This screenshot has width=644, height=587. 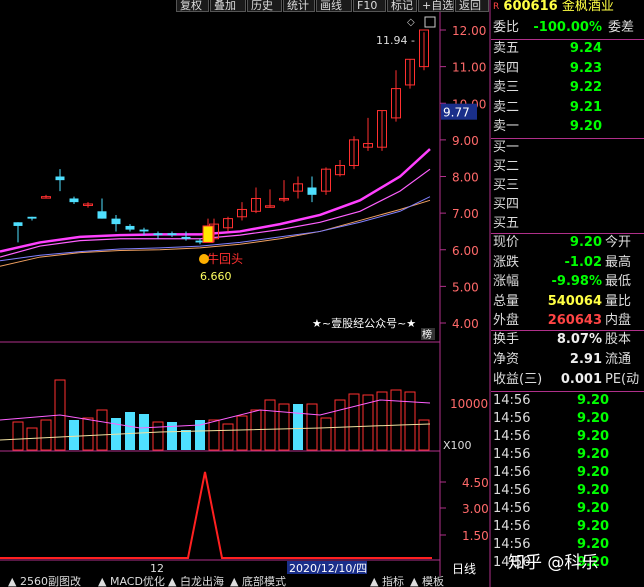 What do you see at coordinates (464, 569) in the screenshot?
I see `day-line-label: 日线` at bounding box center [464, 569].